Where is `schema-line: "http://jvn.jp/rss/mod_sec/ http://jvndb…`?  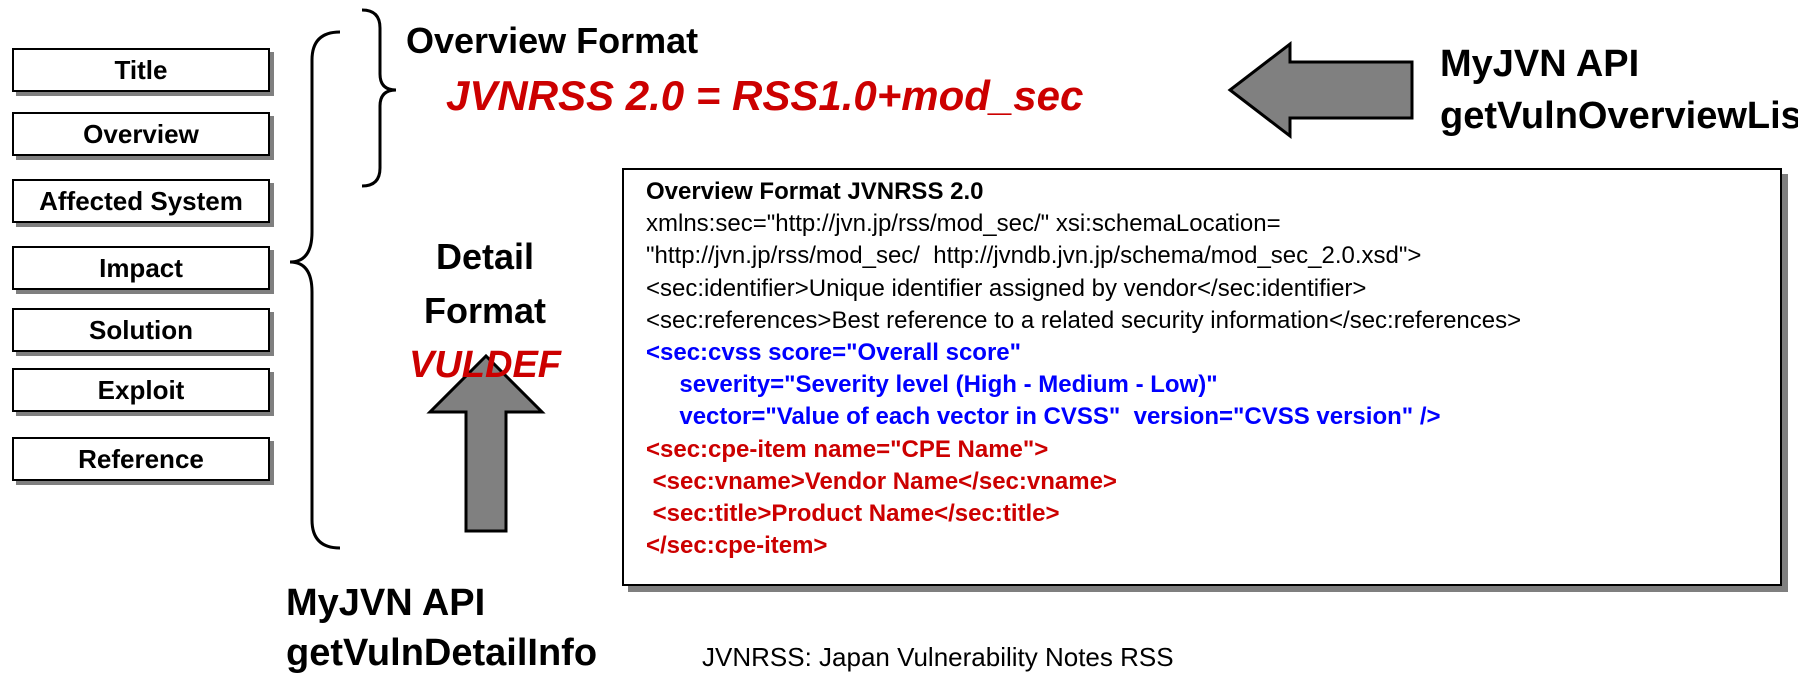
schema-line: "http://jvn.jp/rss/mod_sec/ http://jvndb… is located at coordinates (1034, 256).